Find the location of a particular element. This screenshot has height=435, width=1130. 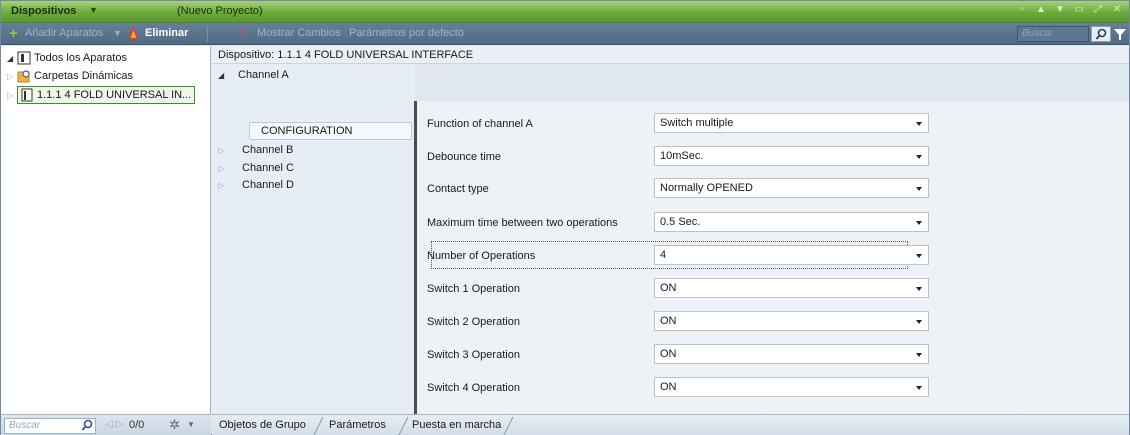

add-dropdown-icon: ▼ is located at coordinates (117, 33).